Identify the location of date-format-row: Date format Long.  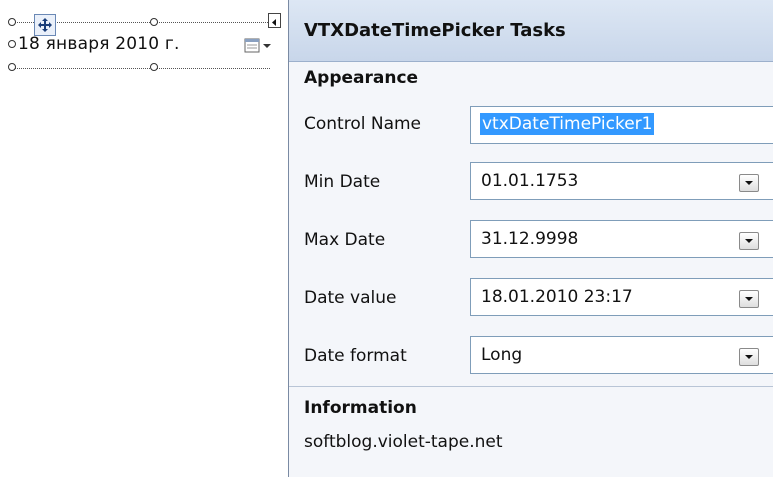
(531, 356).